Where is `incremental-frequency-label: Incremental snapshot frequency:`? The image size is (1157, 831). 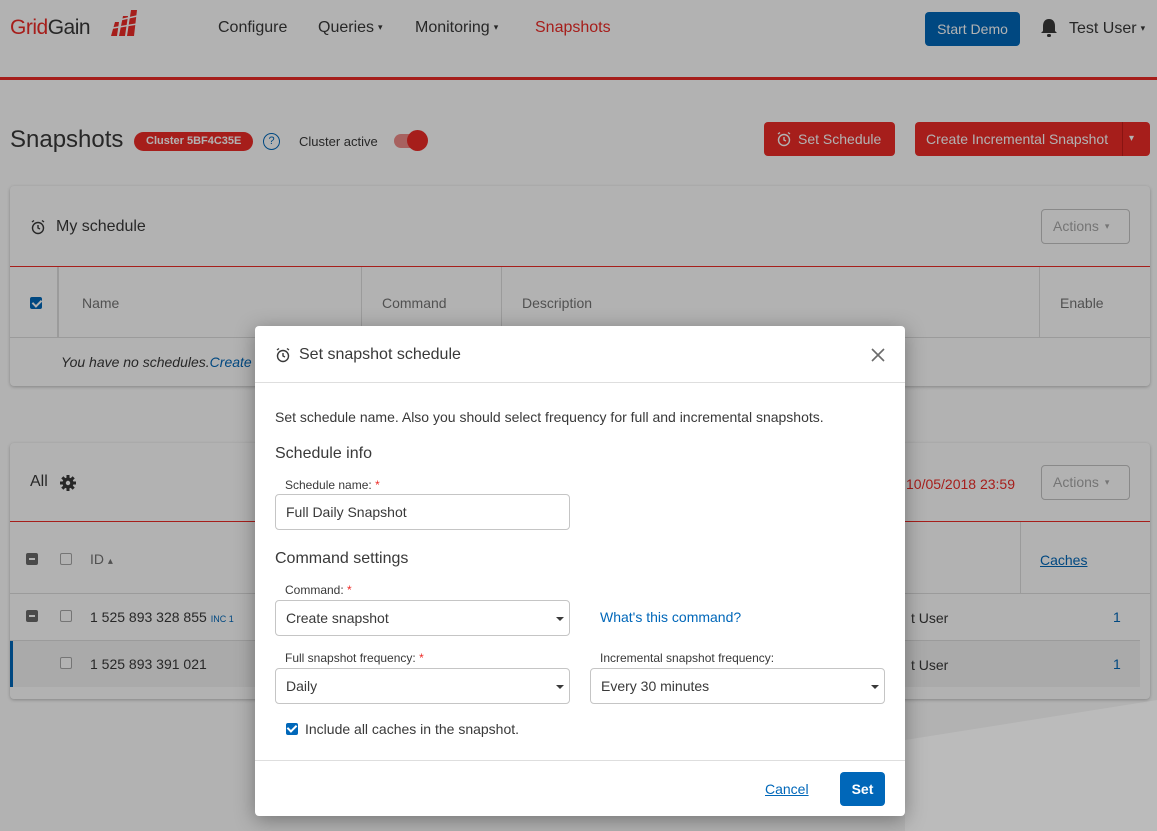
incremental-frequency-label: Incremental snapshot frequency: is located at coordinates (687, 658).